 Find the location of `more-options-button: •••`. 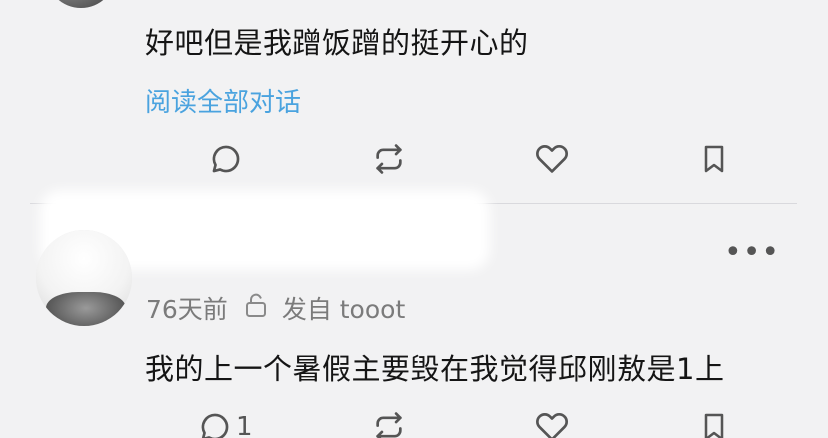

more-options-button: ••• is located at coordinates (752, 253).